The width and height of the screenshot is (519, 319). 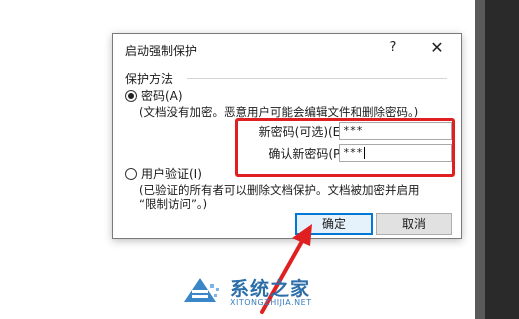 What do you see at coordinates (271, 302) in the screenshot?
I see `brand-url: XITONGZHIJIA.NET` at bounding box center [271, 302].